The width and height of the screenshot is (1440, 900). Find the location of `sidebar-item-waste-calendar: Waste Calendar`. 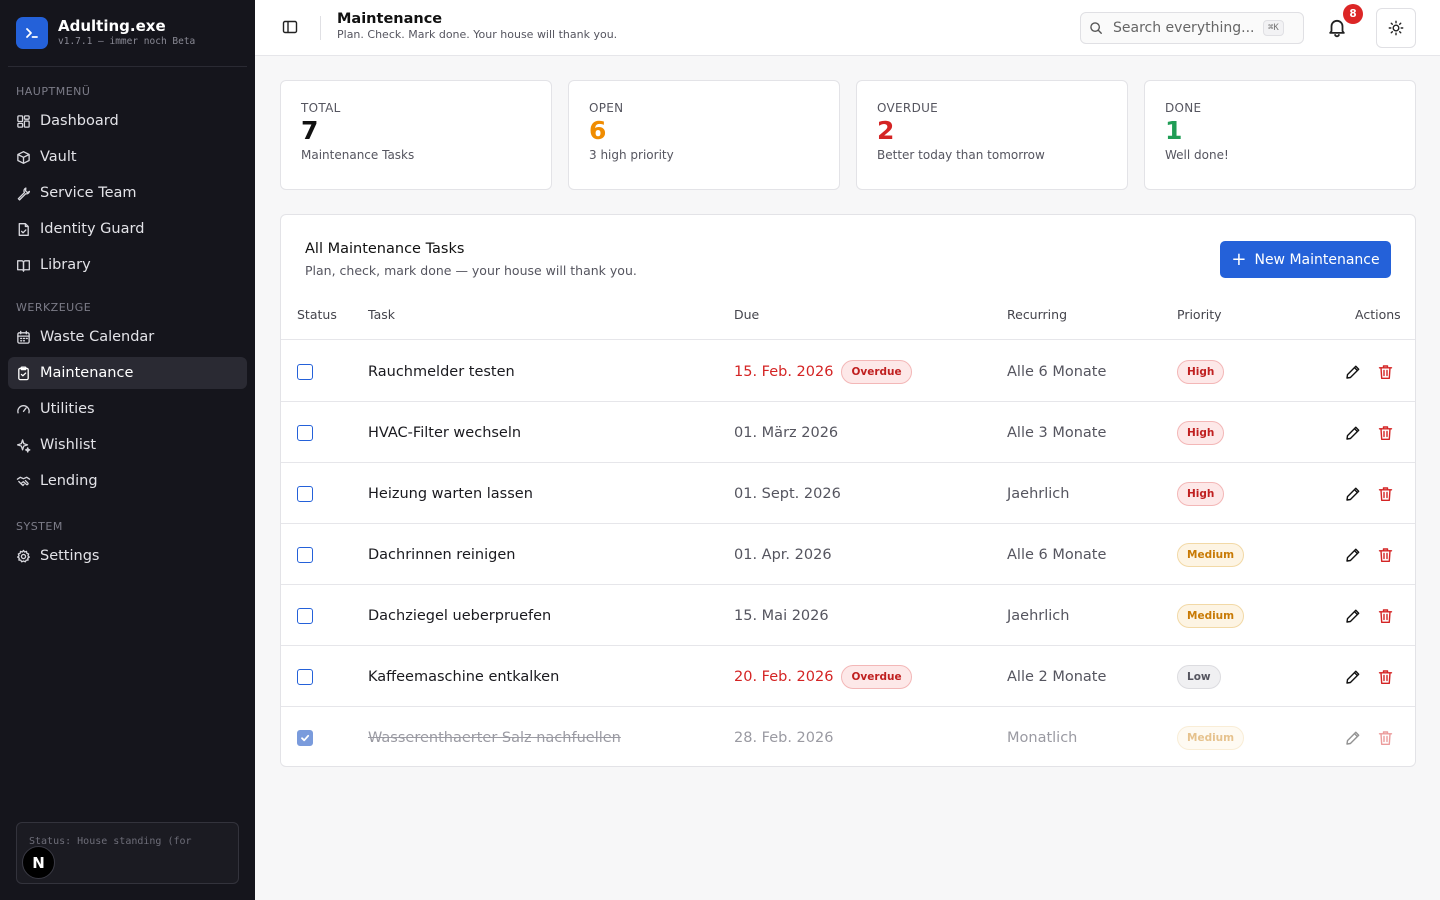

sidebar-item-waste-calendar: Waste Calendar is located at coordinates (127, 337).